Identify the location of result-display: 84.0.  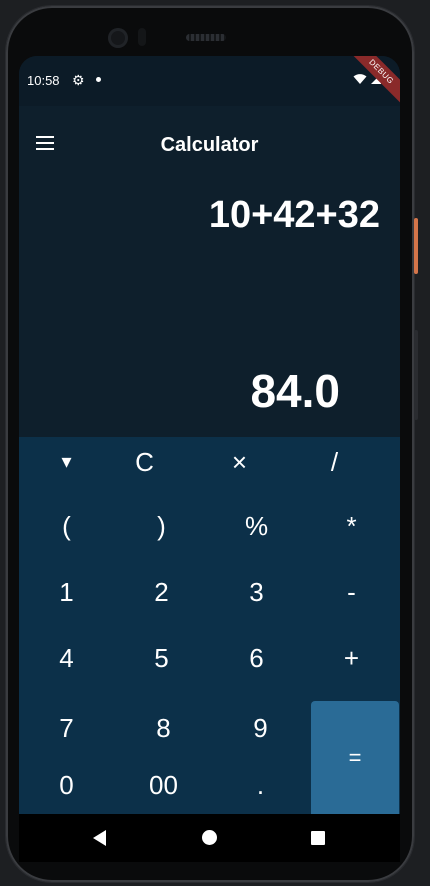
(295, 391).